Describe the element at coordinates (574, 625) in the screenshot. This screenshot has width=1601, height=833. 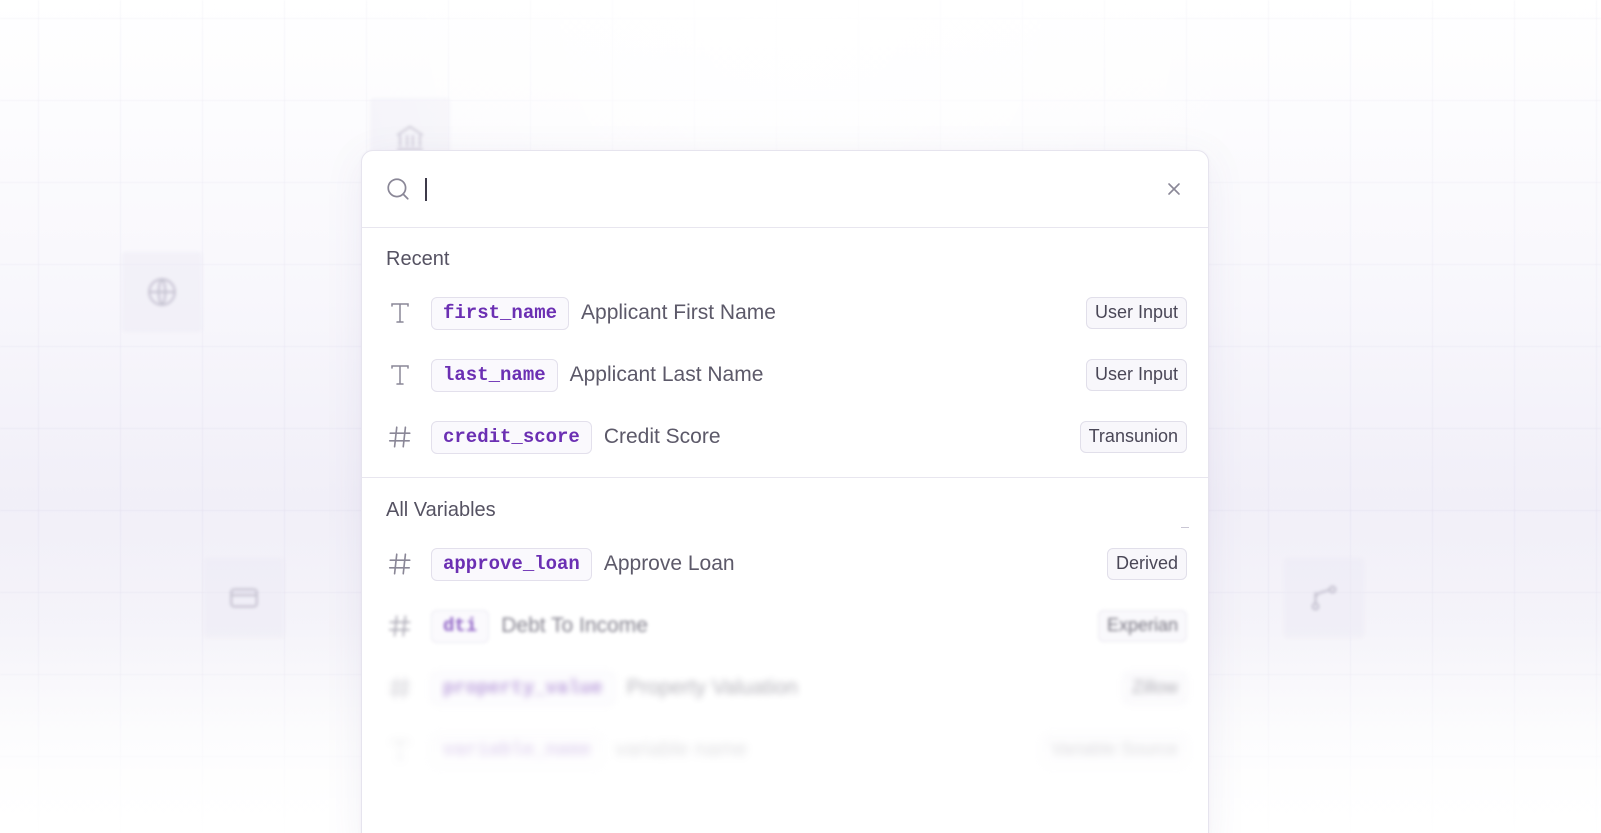
I see `variable-label: Debt To Income` at that location.